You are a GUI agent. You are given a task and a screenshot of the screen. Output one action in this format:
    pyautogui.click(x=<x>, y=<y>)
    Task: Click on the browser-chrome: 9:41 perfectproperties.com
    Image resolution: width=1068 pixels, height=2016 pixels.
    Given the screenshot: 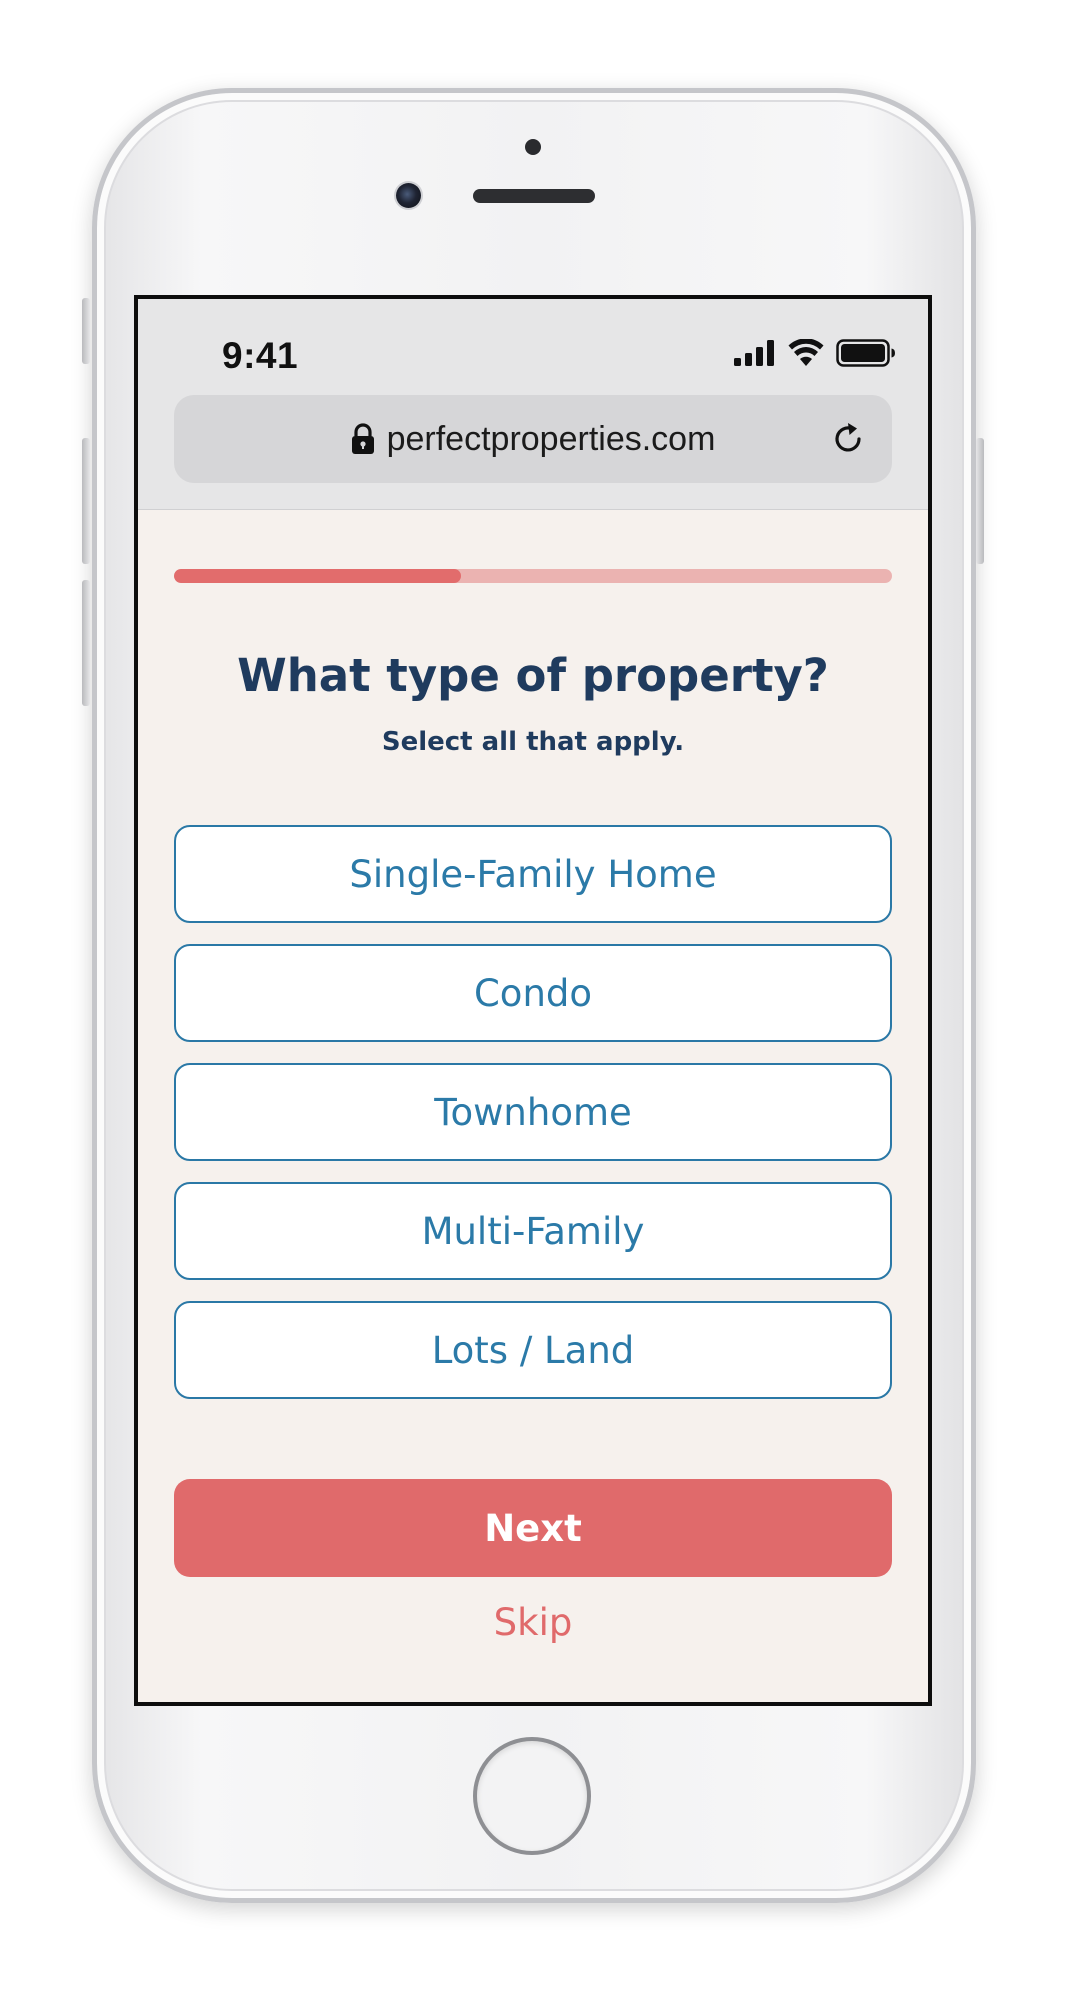 What is the action you would take?
    pyautogui.click(x=533, y=404)
    